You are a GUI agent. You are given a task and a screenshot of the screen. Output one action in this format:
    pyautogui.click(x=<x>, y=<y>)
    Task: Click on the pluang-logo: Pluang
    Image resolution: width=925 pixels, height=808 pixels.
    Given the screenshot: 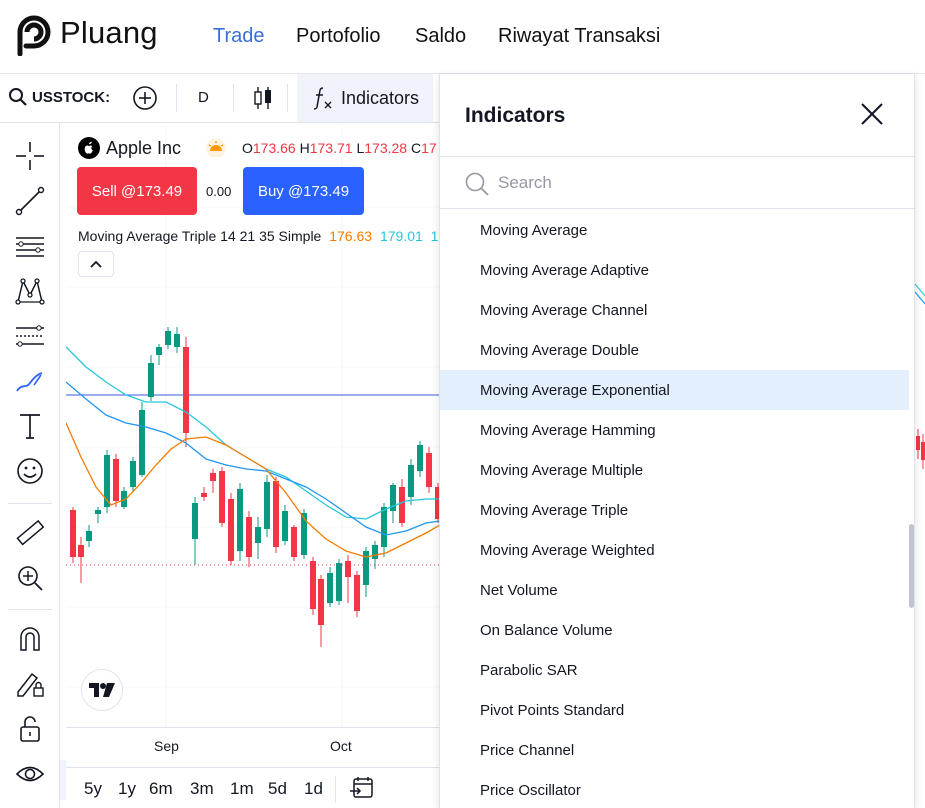 What is the action you would take?
    pyautogui.click(x=85, y=33)
    